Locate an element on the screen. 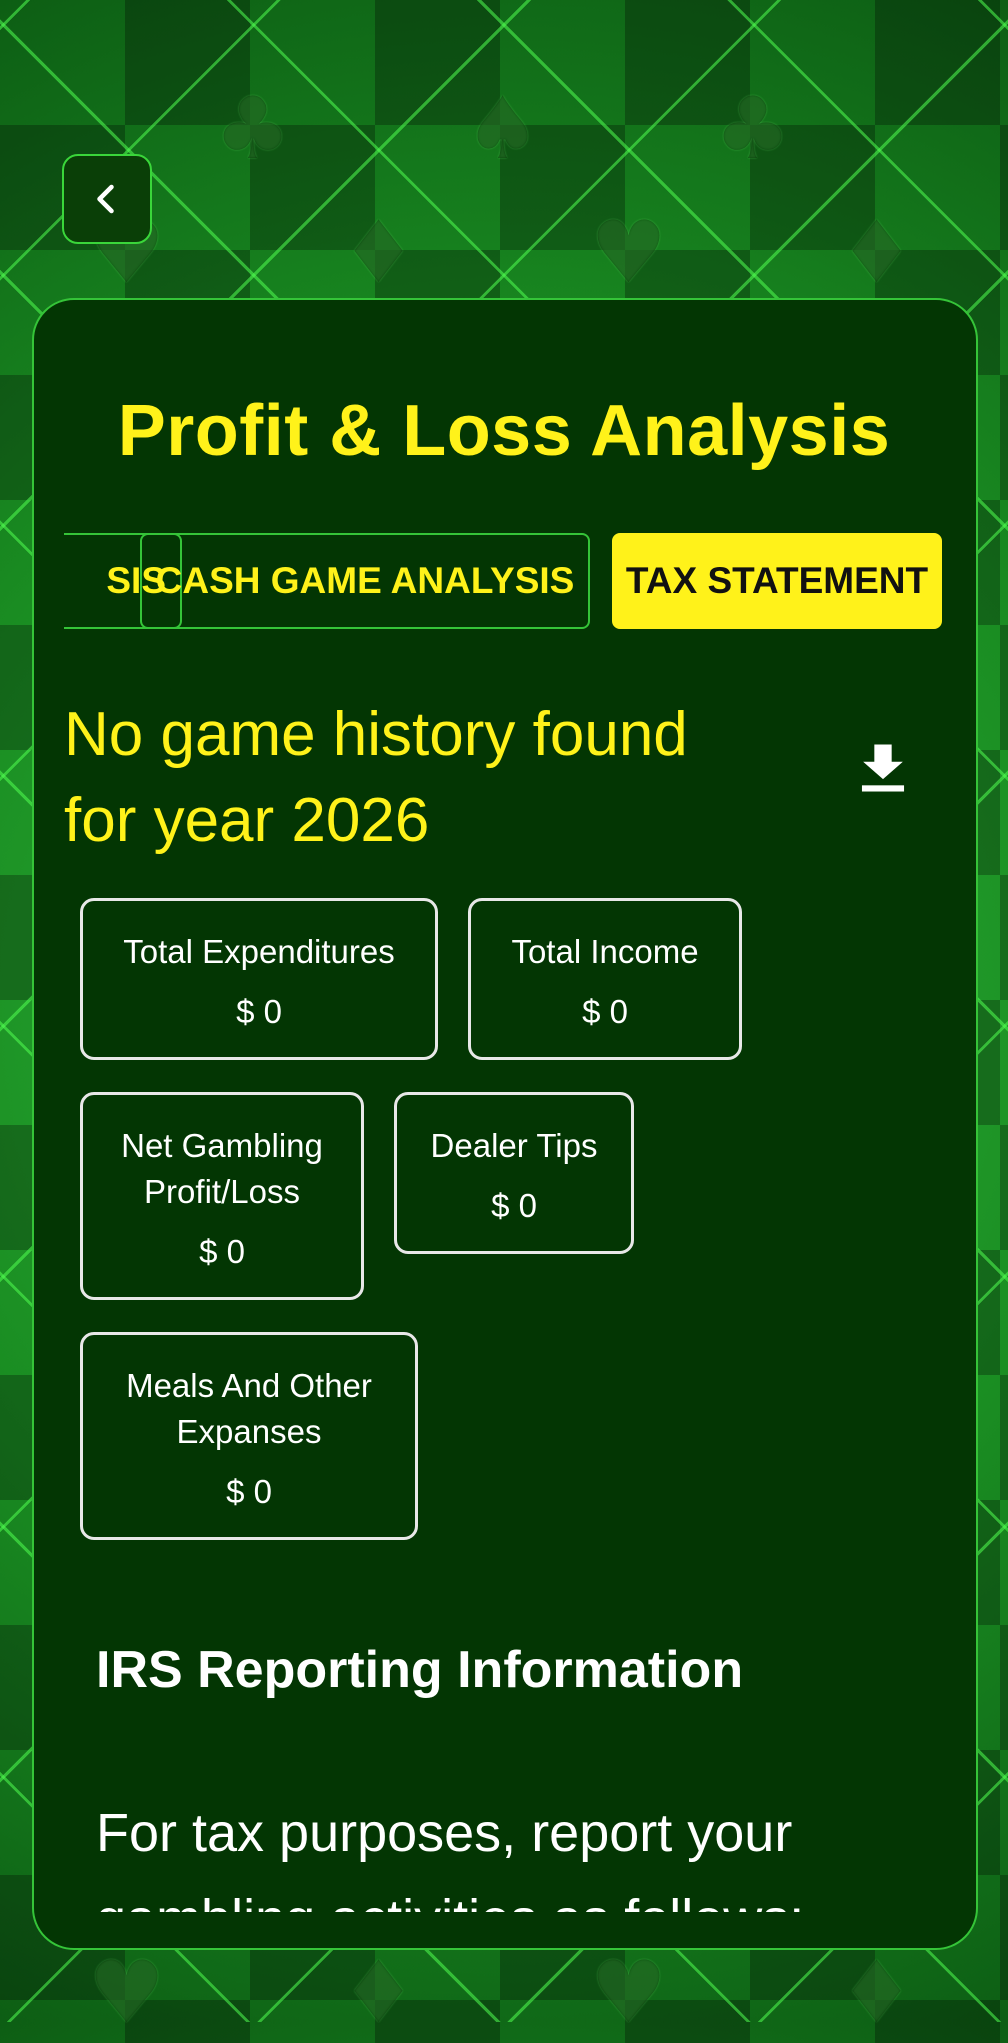  chevron-left-icon is located at coordinates (105, 199).